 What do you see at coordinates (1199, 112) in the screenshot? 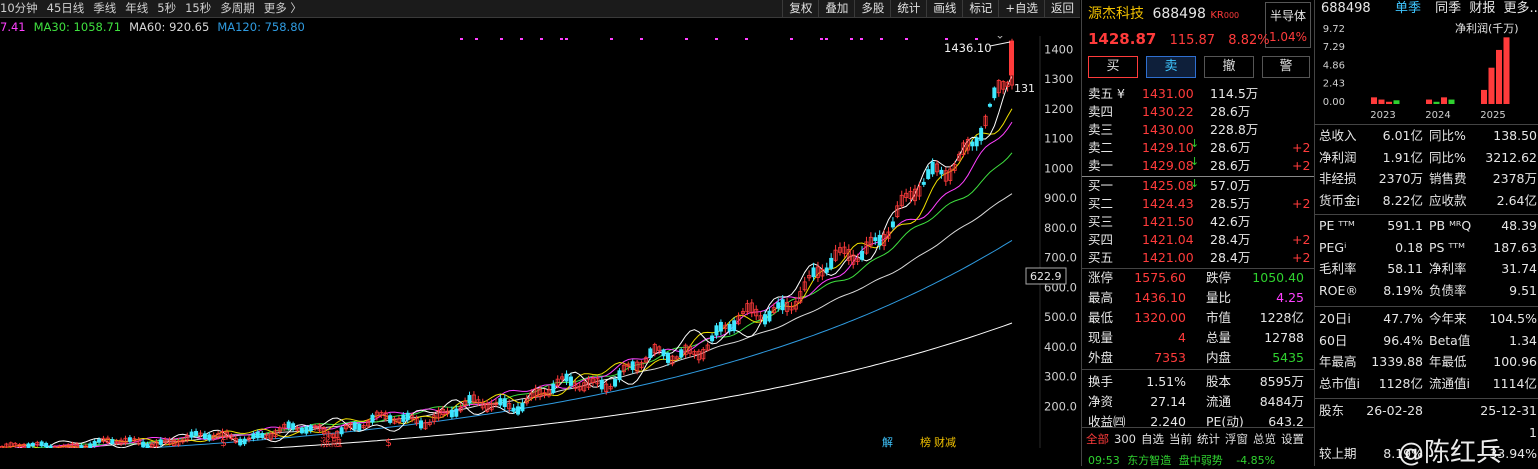
I see `ask-row: 卖四 1430.22 28.6万` at bounding box center [1199, 112].